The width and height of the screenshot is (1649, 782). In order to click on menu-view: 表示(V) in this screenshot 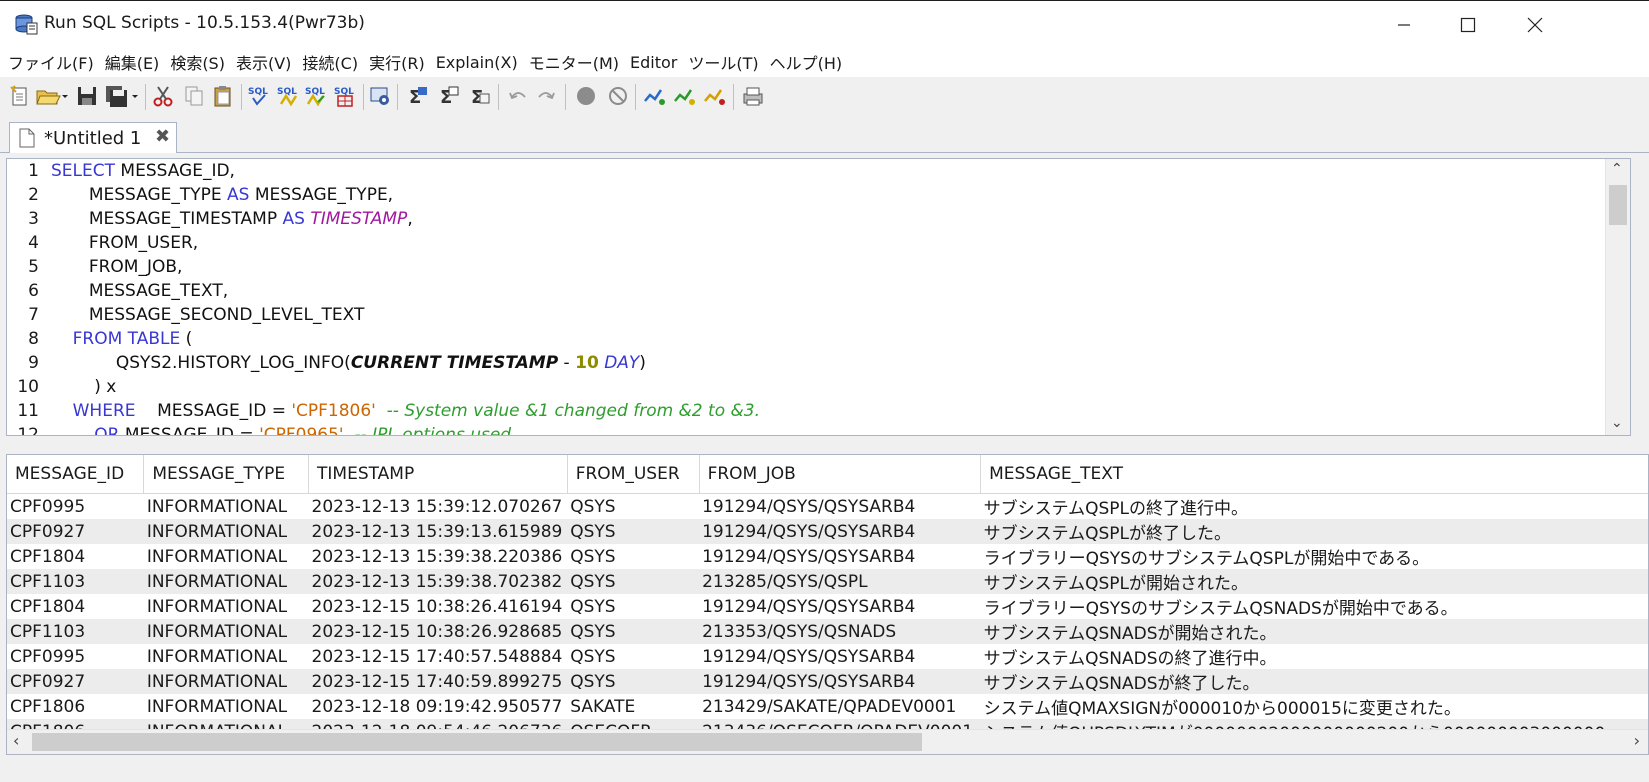, I will do `click(263, 62)`.